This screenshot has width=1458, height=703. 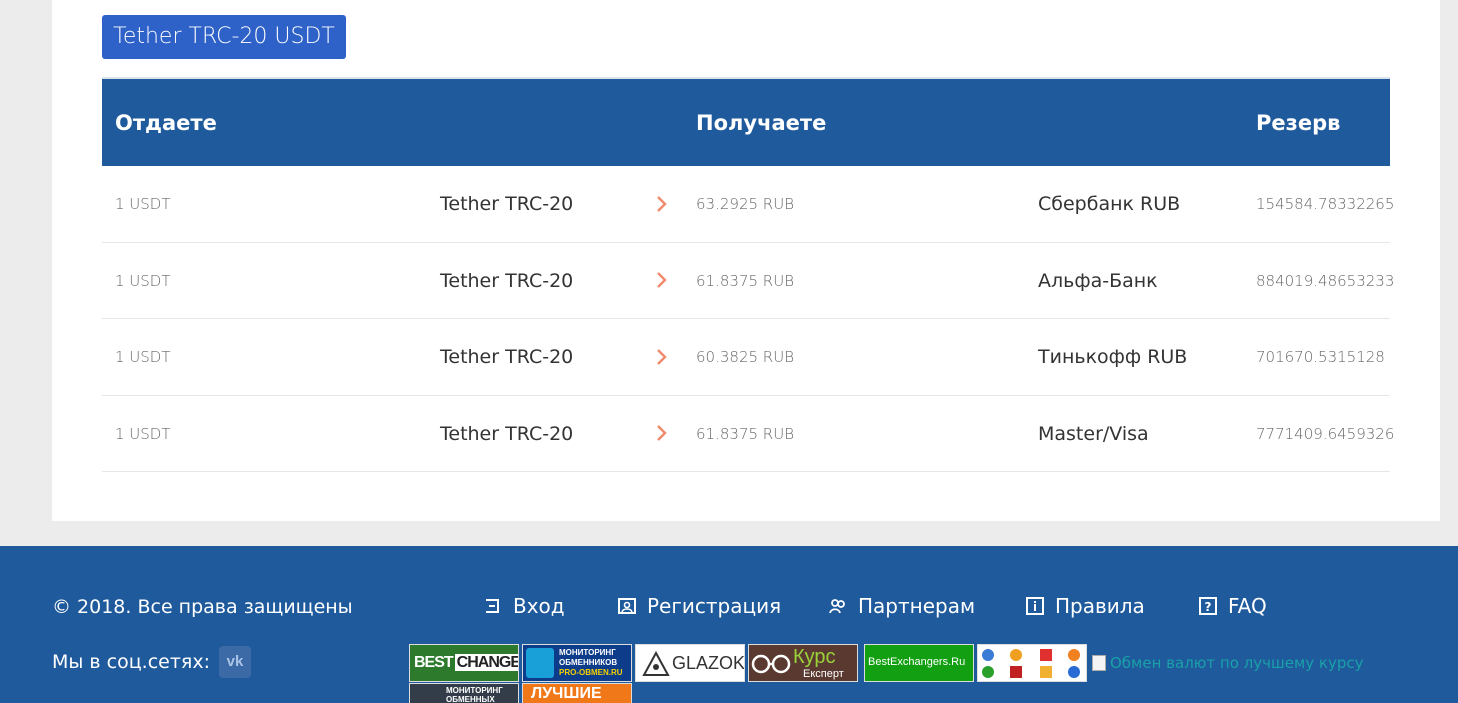 I want to click on header-get: Получаете, so click(x=761, y=123).